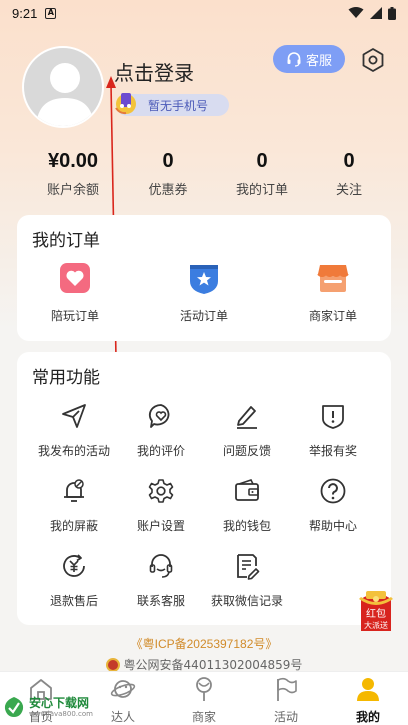 The image size is (408, 725). What do you see at coordinates (73, 174) in the screenshot?
I see `stat-balance: ¥0.00 账户余额` at bounding box center [73, 174].